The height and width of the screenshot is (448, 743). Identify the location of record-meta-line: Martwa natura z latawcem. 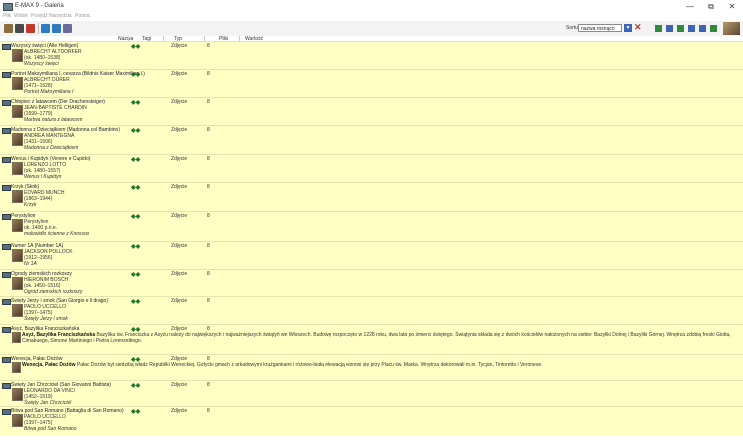
(53, 120).